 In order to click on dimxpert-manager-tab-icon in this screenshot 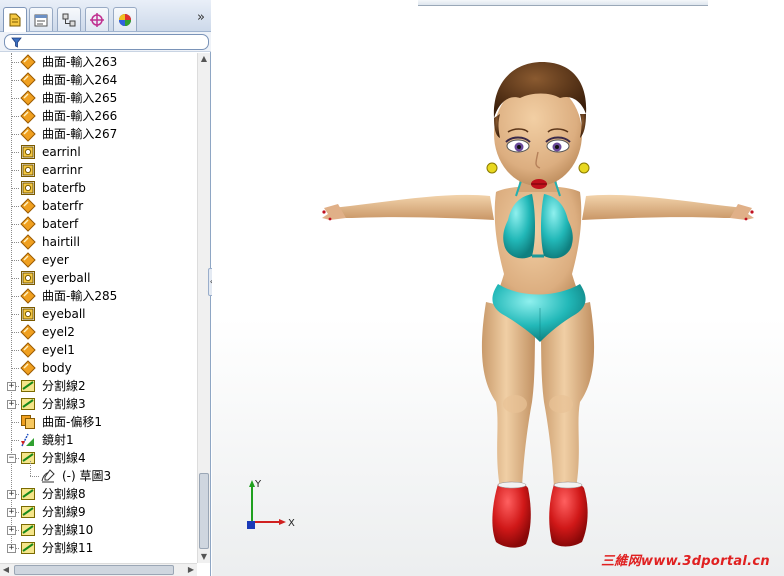, I will do `click(97, 19)`.